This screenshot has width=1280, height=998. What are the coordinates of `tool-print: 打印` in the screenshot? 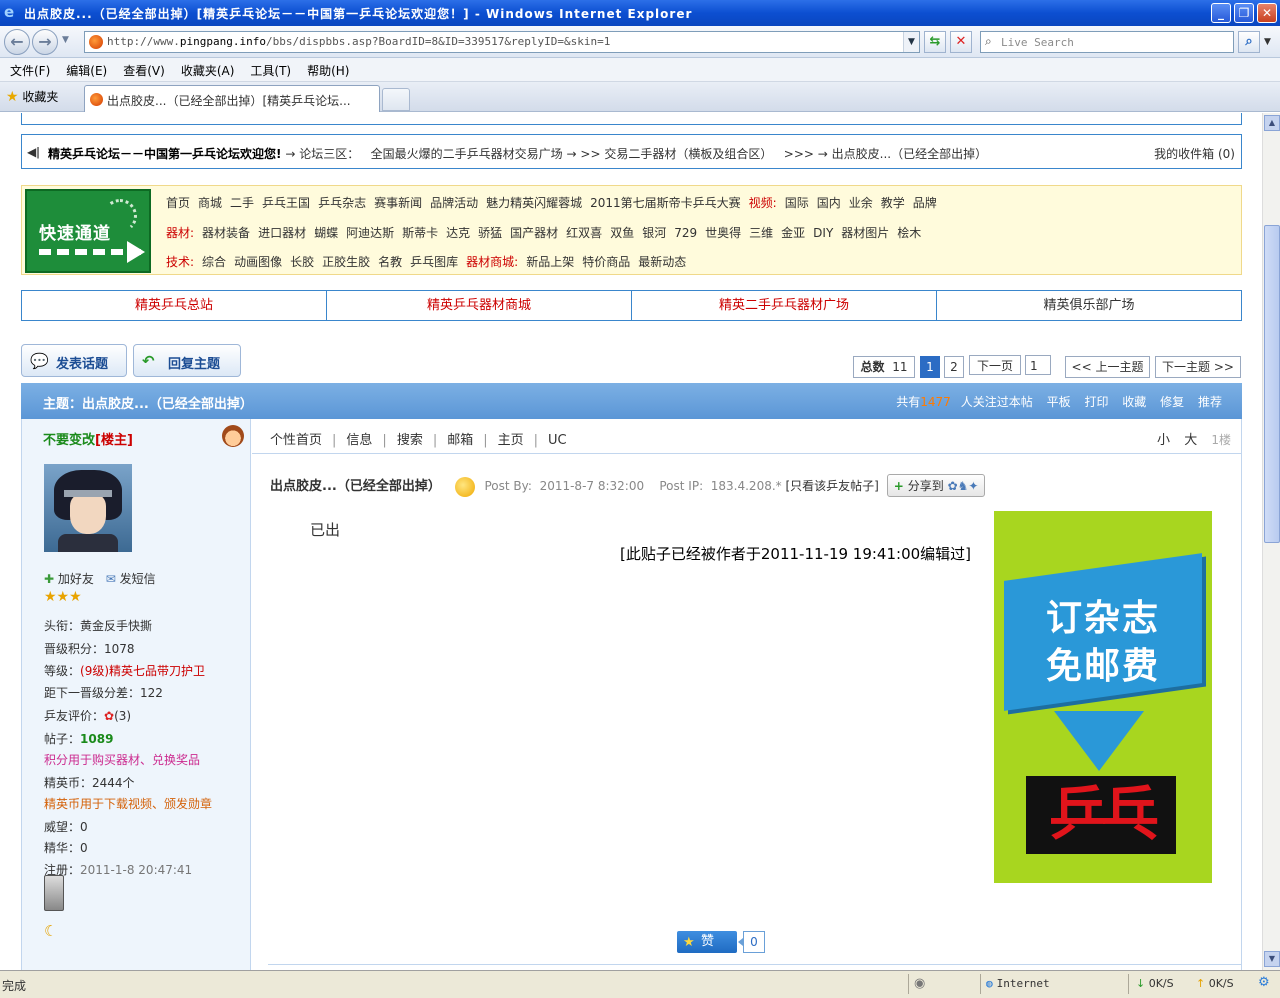 It's located at (1096, 402).